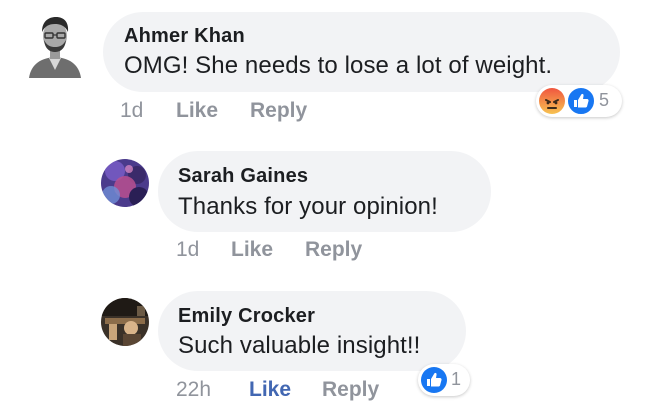  I want to click on comment-text: OMG! She needs to lose a lot of weight., so click(338, 65).